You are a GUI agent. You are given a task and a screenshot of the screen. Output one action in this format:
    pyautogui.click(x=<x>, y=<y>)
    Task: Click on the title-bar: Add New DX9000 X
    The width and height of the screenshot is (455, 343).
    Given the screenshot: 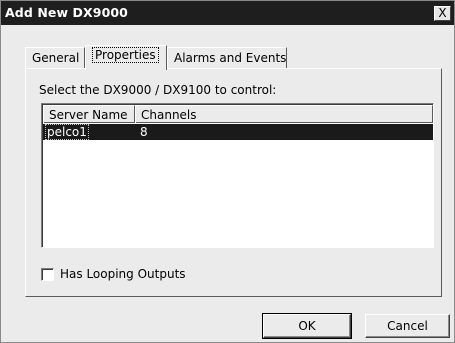 What is the action you would take?
    pyautogui.click(x=227, y=13)
    